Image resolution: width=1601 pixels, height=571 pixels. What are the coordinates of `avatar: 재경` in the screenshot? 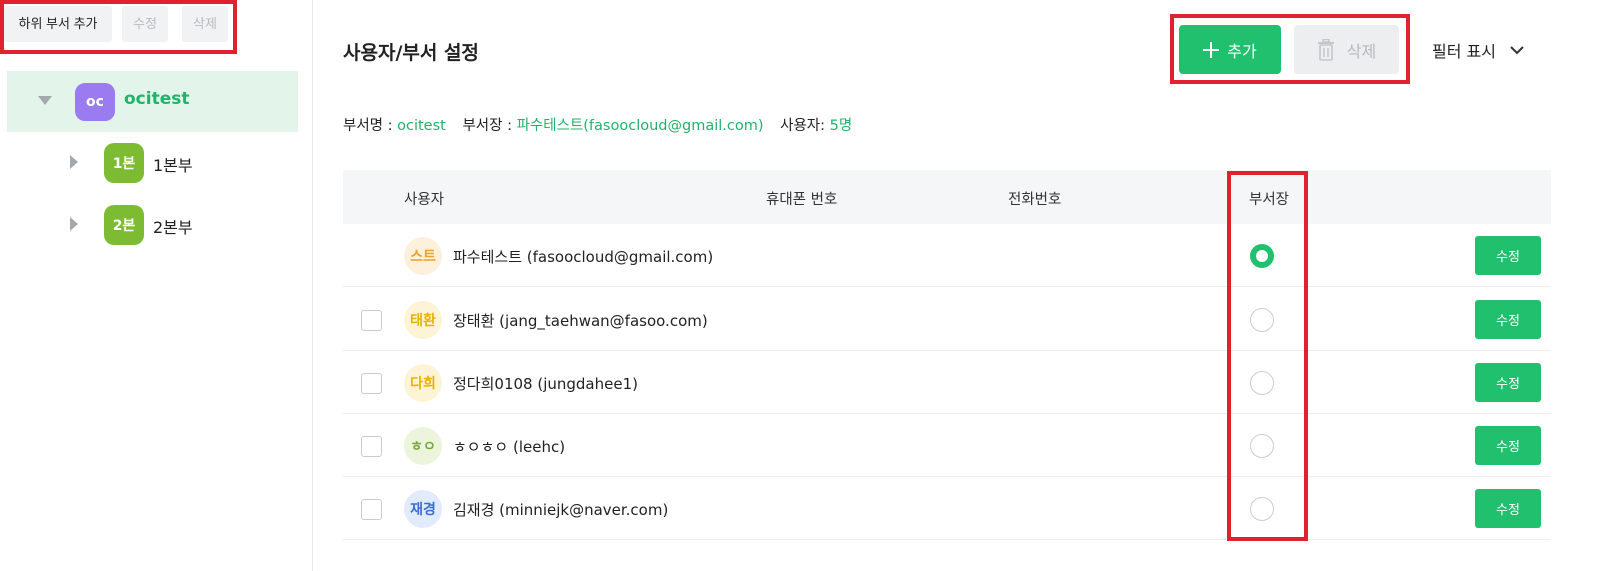 It's located at (423, 509).